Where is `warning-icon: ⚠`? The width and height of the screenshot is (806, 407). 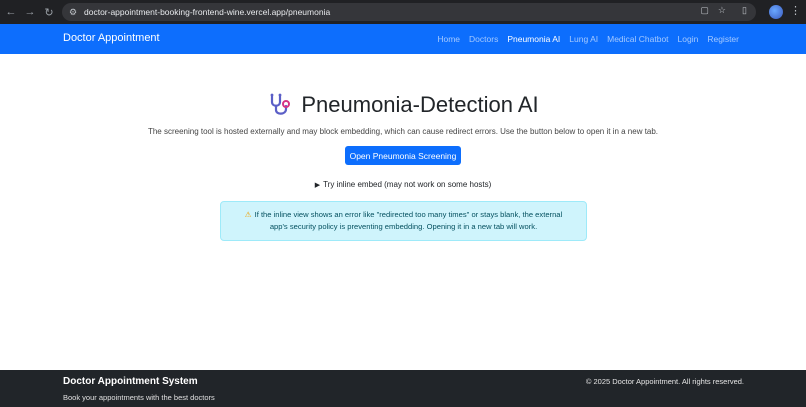
warning-icon: ⚠ is located at coordinates (248, 214).